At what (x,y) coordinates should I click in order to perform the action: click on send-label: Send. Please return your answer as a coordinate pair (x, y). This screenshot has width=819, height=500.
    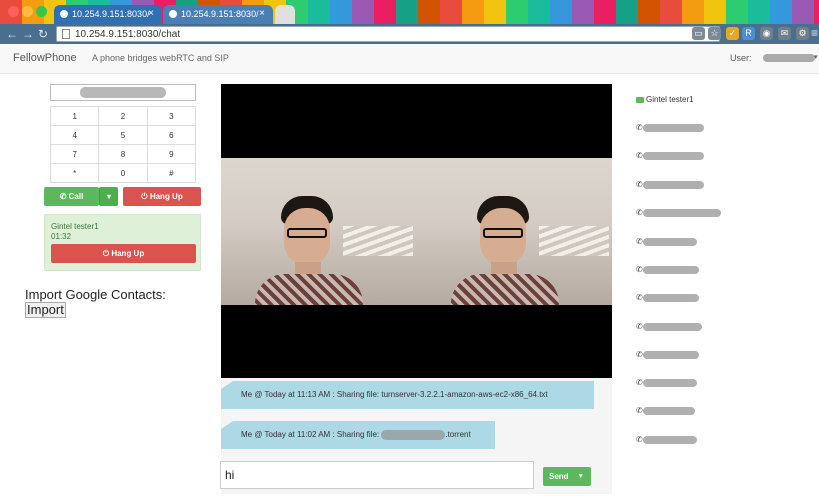
    Looking at the image, I should click on (559, 476).